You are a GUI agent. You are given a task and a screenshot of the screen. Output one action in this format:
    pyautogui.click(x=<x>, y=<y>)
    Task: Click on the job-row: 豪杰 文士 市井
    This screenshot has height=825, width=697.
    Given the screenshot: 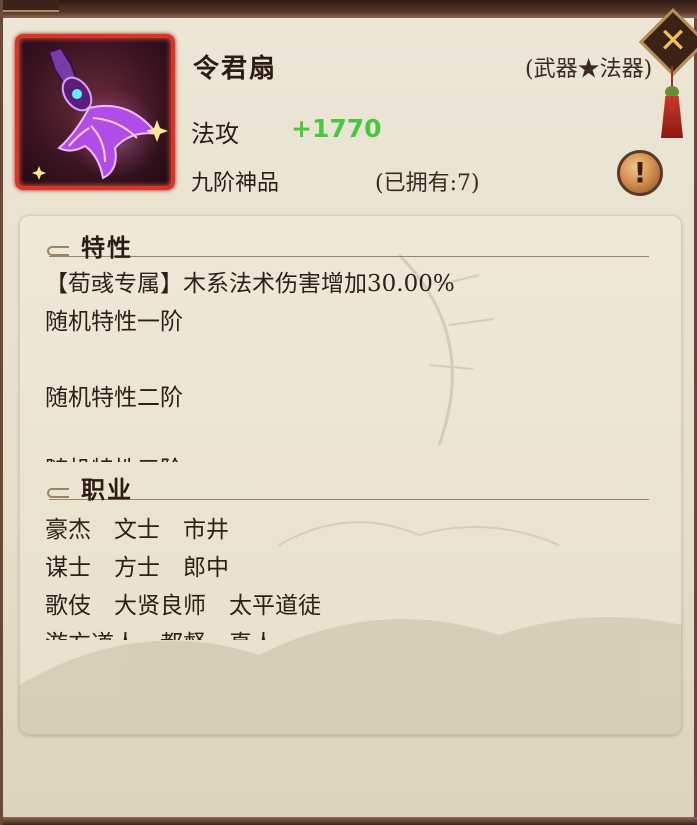 What is the action you would take?
    pyautogui.click(x=137, y=530)
    